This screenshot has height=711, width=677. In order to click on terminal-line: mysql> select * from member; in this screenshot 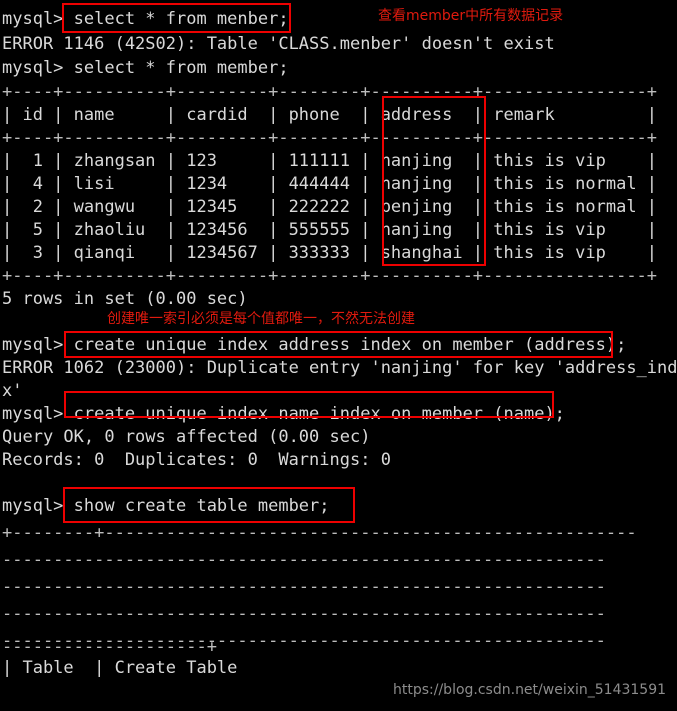, I will do `click(145, 68)`.